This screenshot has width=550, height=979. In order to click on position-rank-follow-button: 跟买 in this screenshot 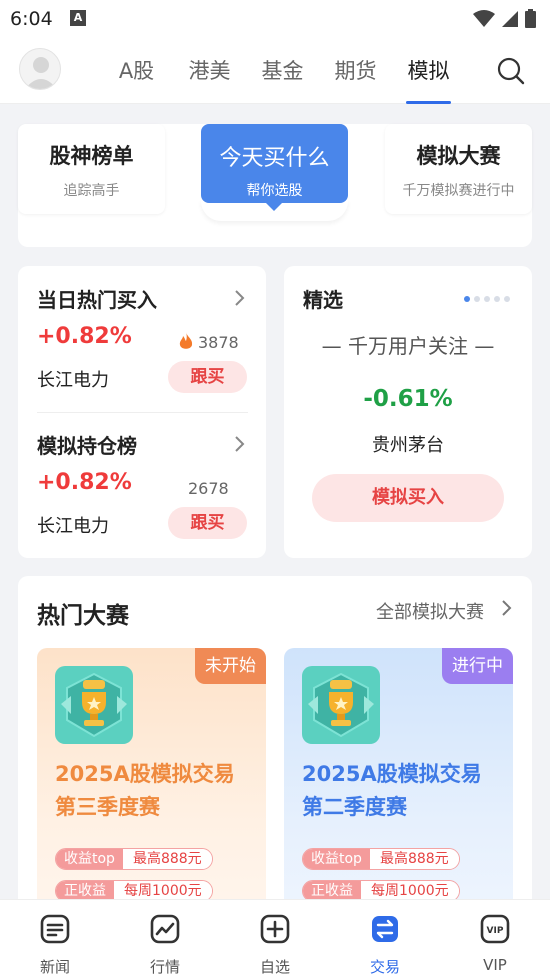, I will do `click(207, 523)`.